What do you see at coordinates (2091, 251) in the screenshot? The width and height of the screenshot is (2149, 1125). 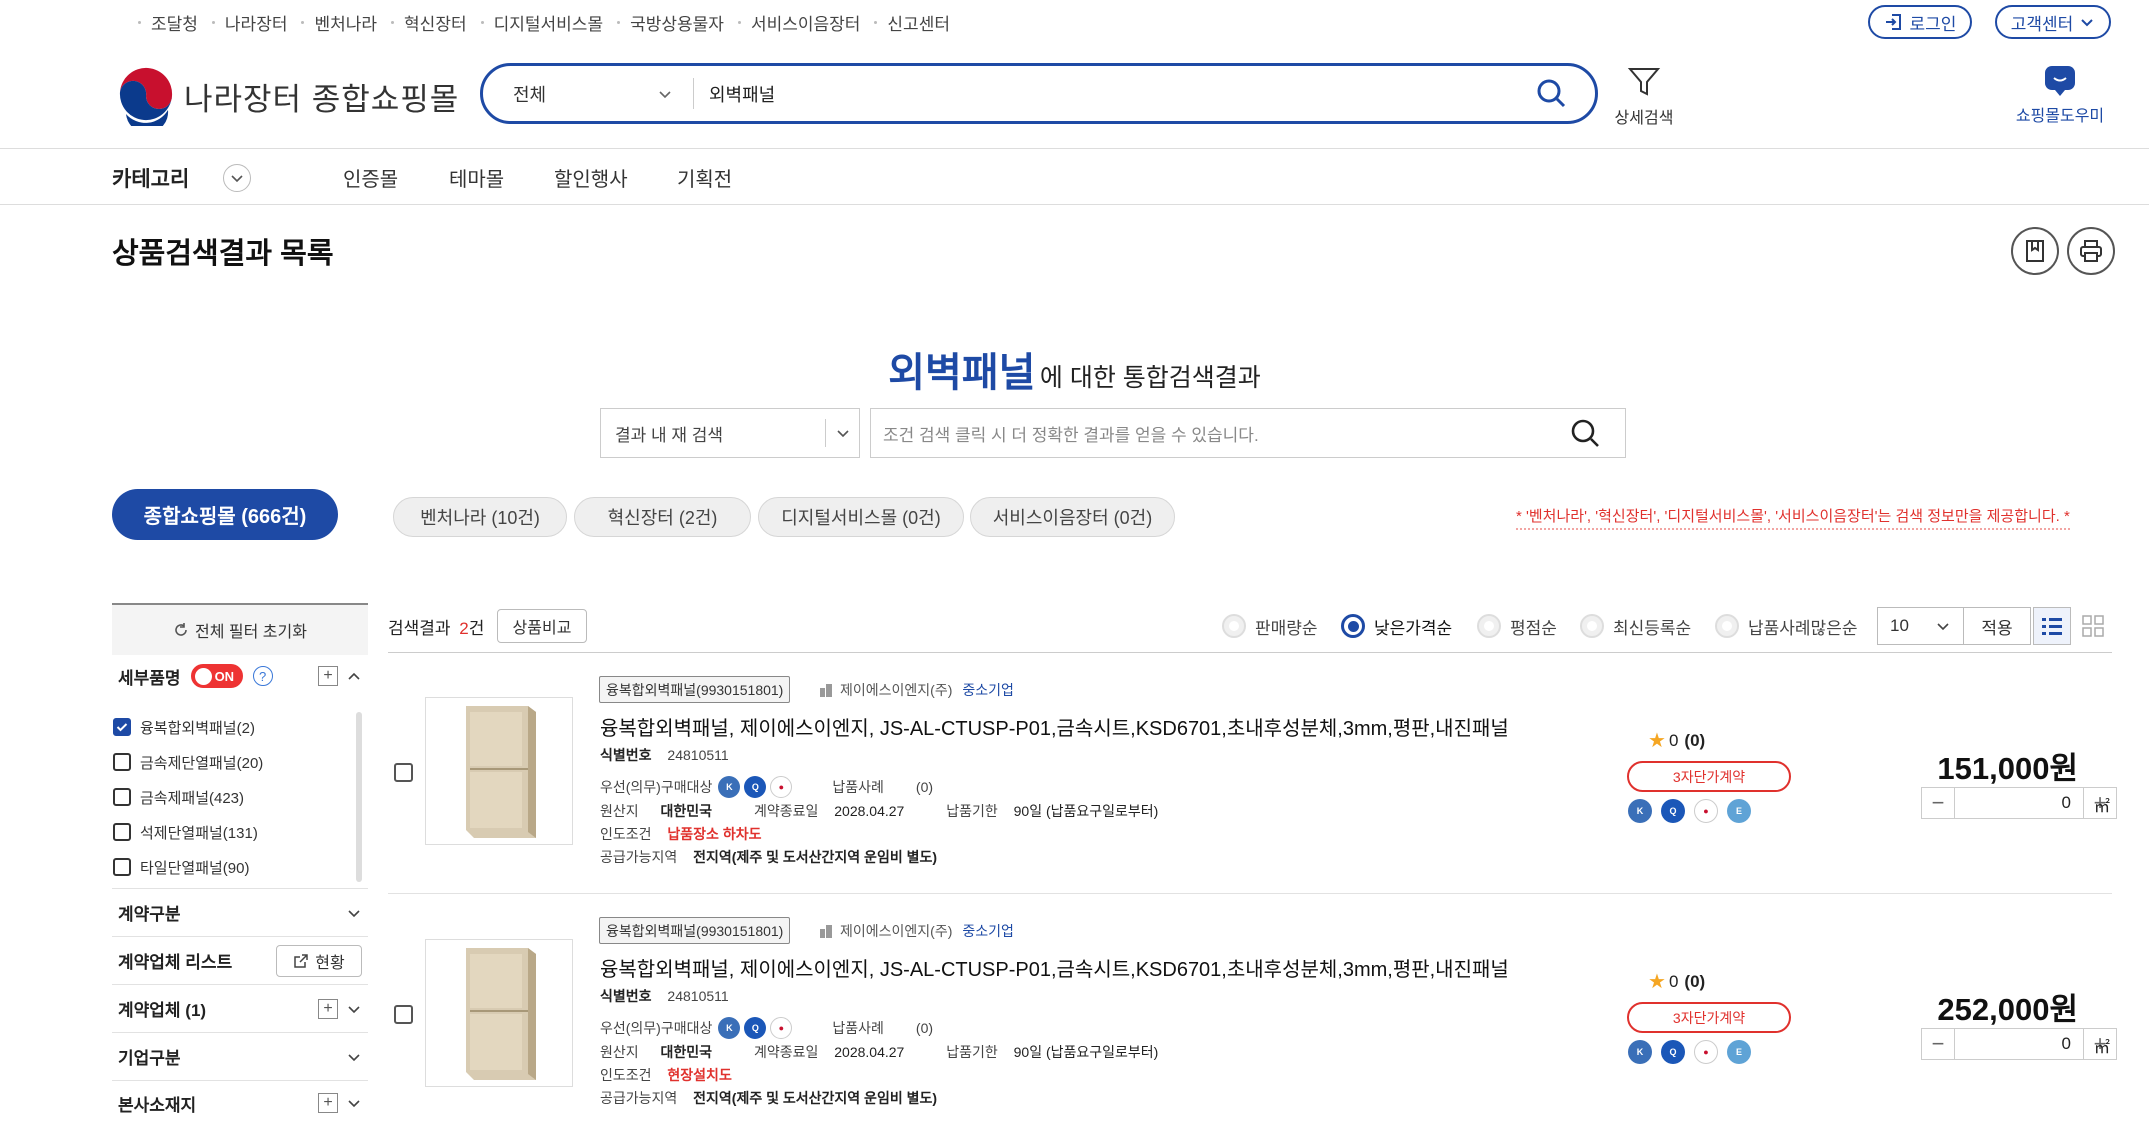 I see `print-button` at bounding box center [2091, 251].